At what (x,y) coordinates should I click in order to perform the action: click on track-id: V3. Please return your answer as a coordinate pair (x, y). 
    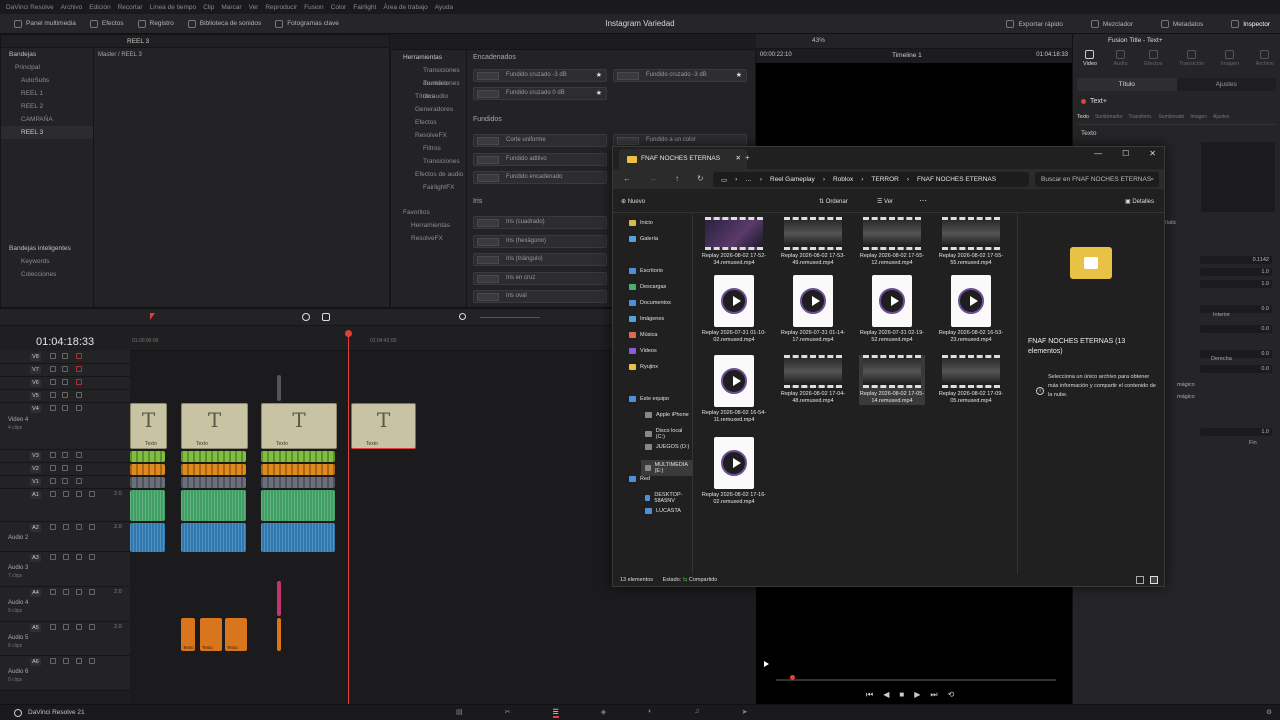
    Looking at the image, I should click on (35, 456).